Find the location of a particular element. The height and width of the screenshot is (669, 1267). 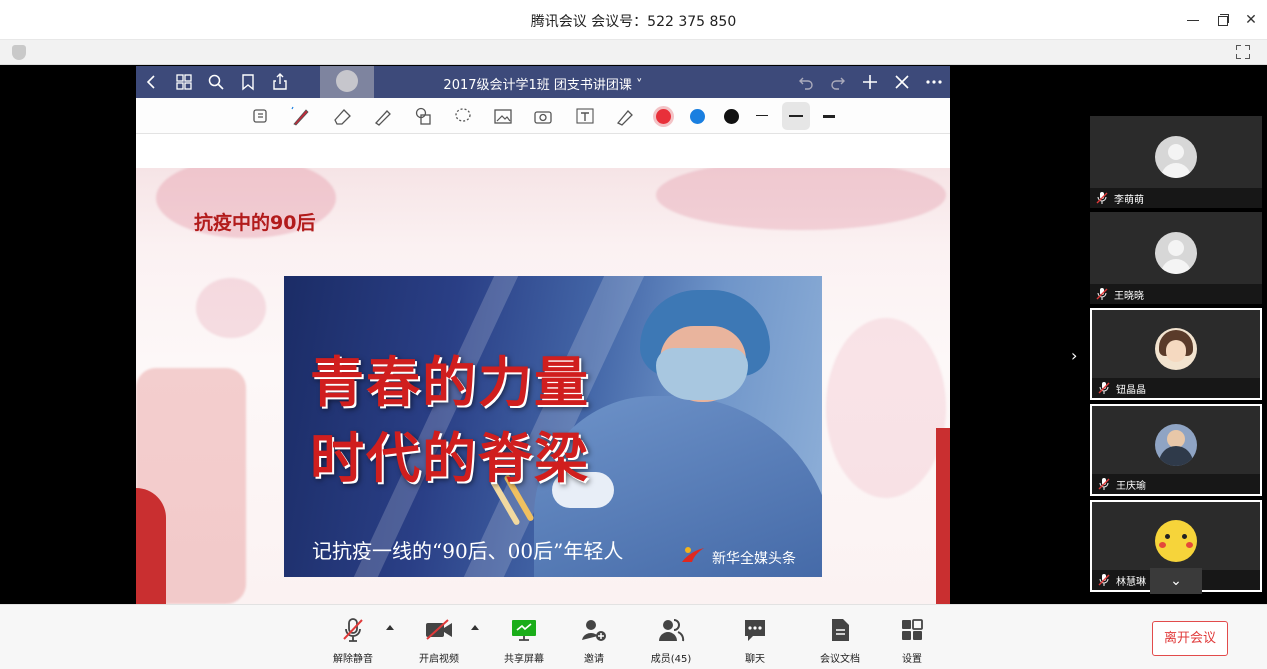

start-video-button: 开启视频 is located at coordinates (439, 640).